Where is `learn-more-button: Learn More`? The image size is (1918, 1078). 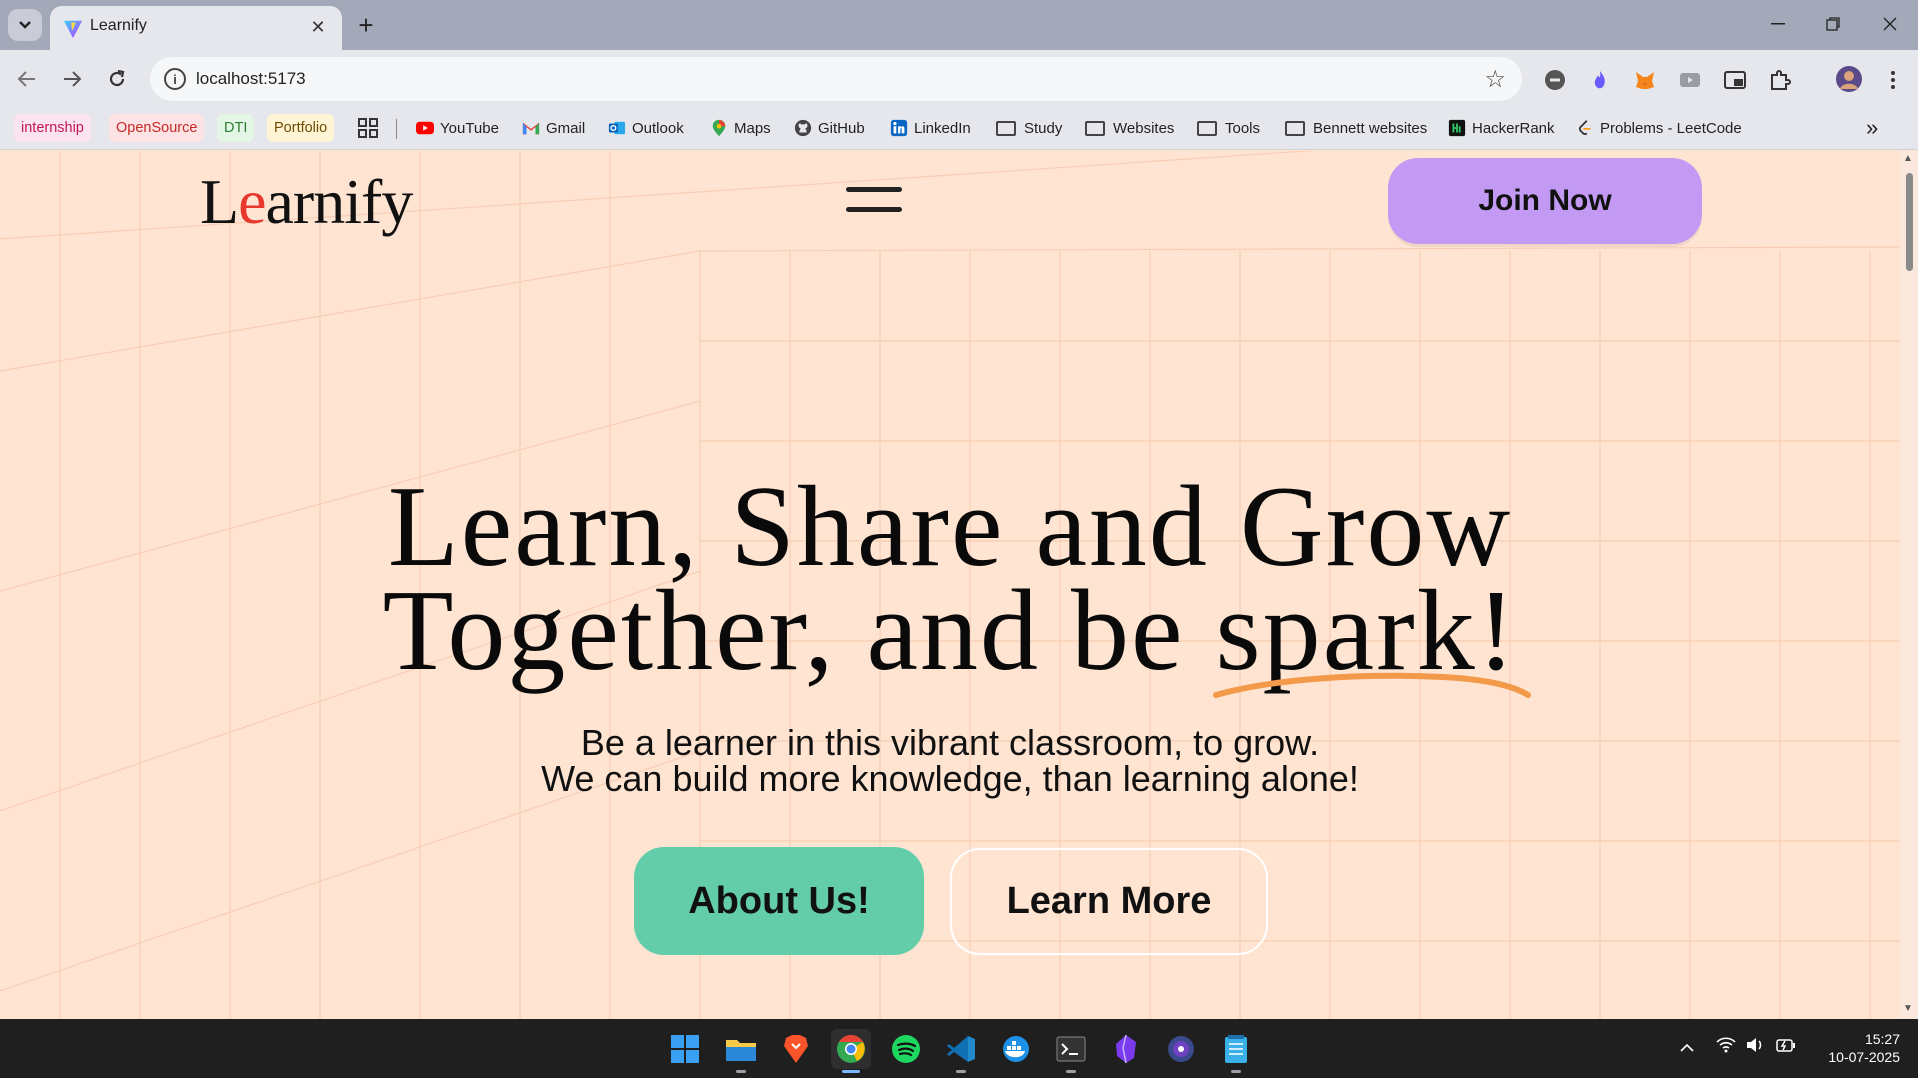 learn-more-button: Learn More is located at coordinates (1109, 901).